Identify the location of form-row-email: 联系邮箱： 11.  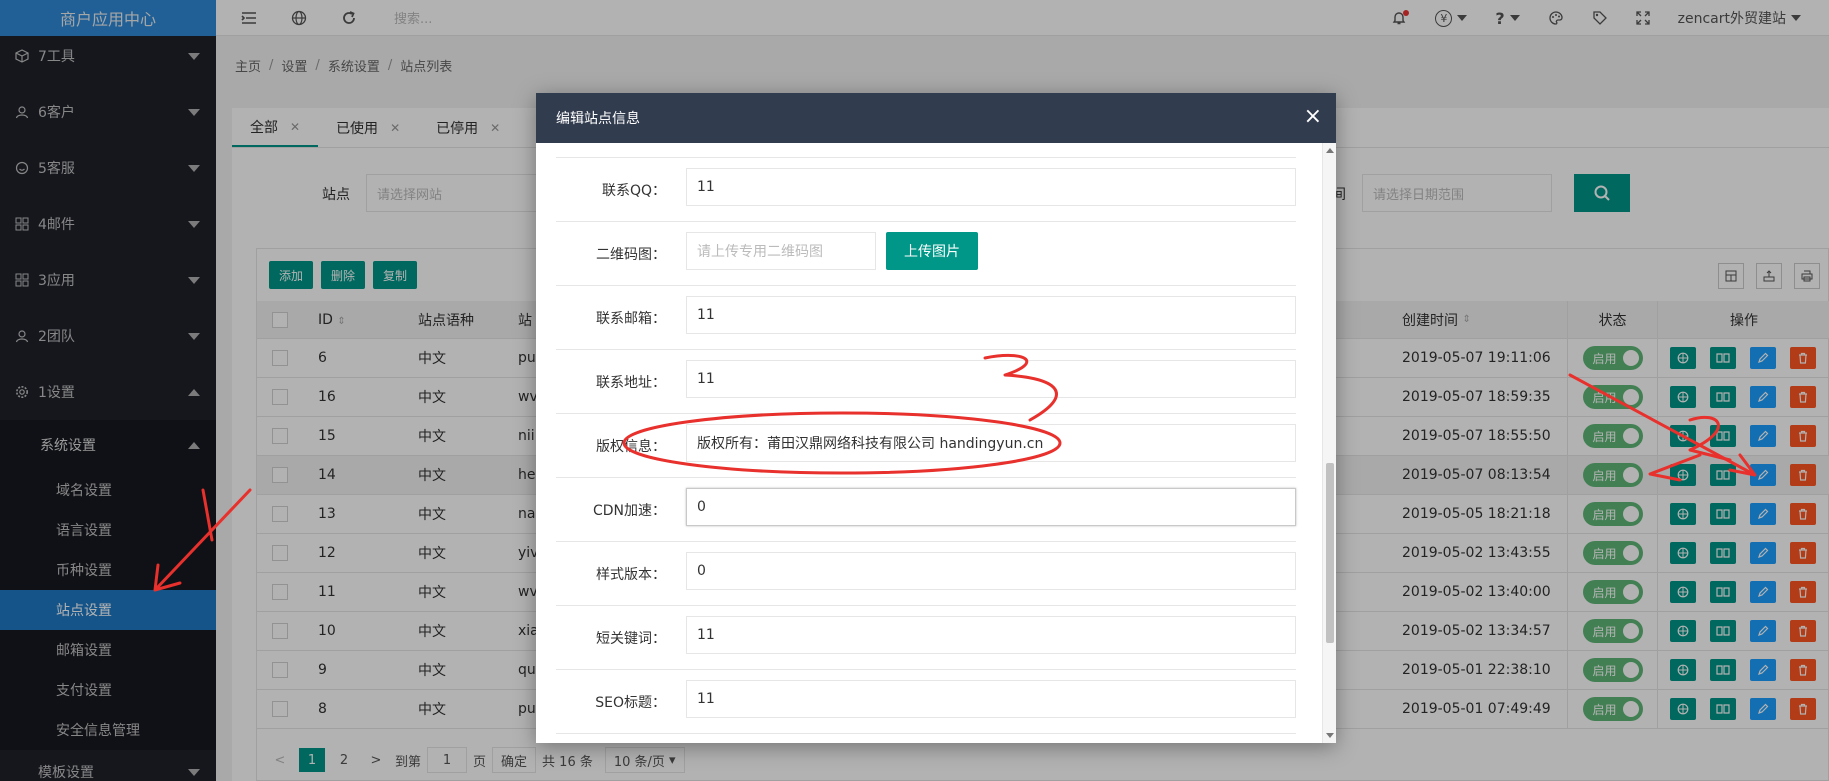
(926, 317).